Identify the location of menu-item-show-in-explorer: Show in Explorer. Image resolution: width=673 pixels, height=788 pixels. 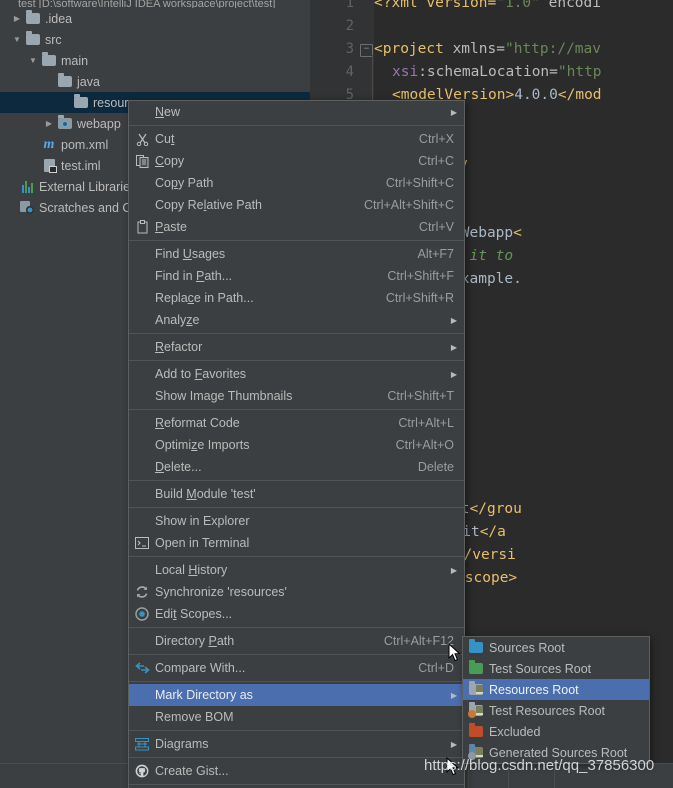
(296, 521).